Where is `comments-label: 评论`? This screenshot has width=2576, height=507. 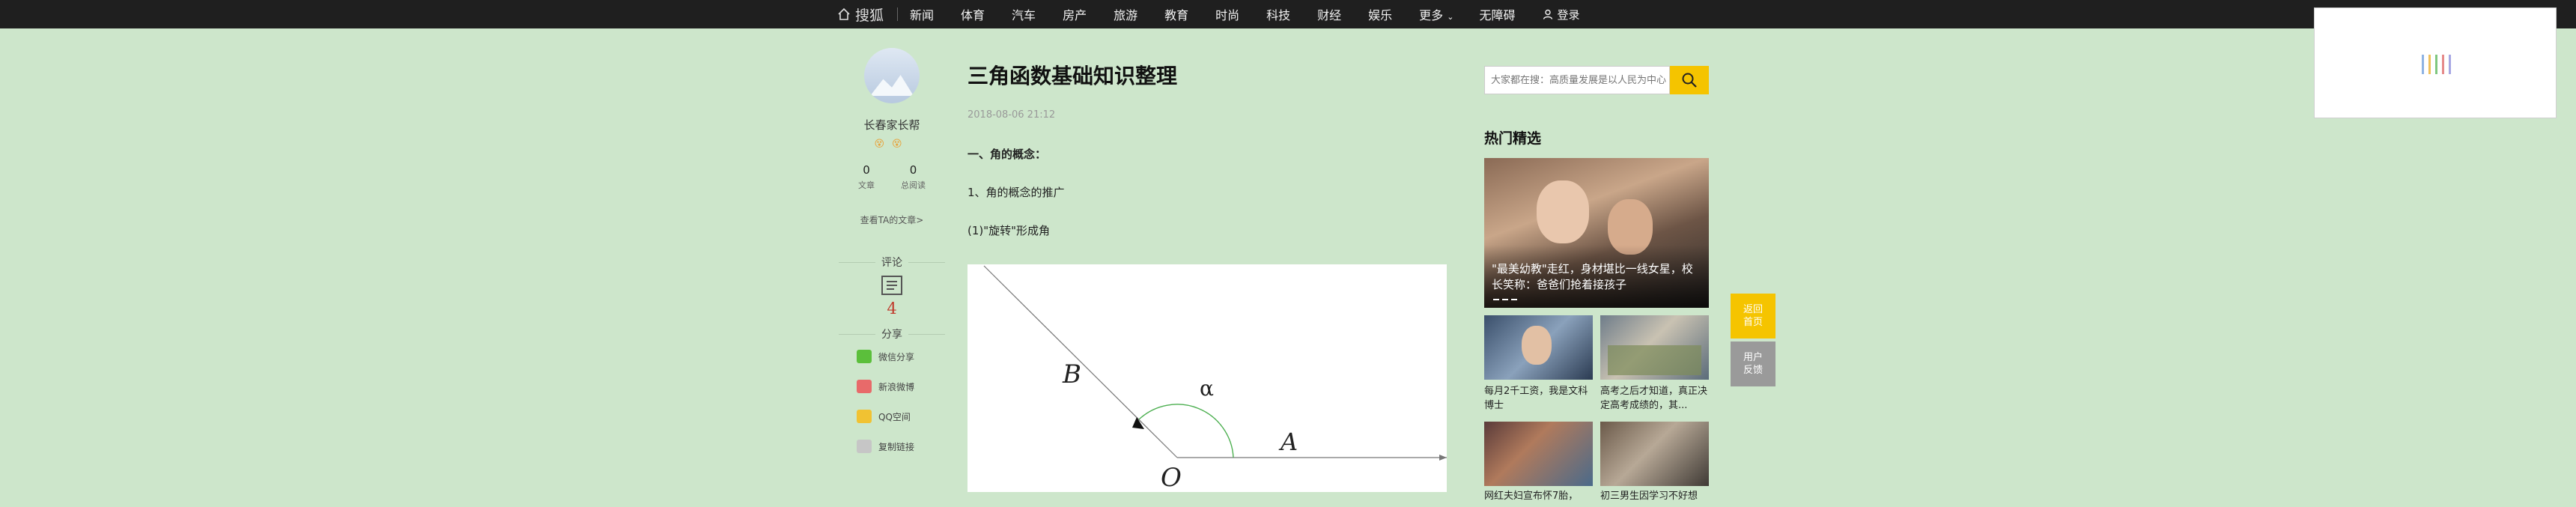
comments-label: 评论 is located at coordinates (891, 262).